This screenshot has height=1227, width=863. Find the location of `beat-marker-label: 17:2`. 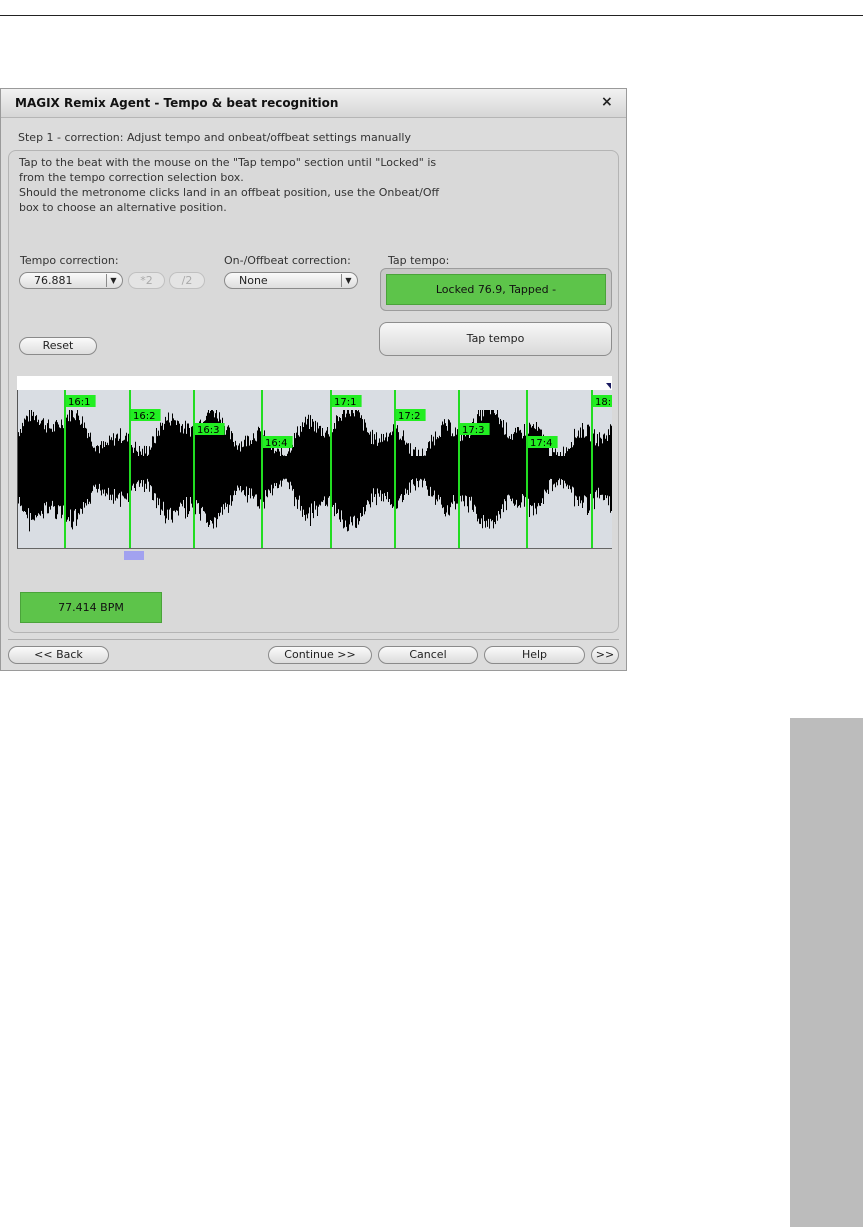

beat-marker-label: 17:2 is located at coordinates (409, 416).